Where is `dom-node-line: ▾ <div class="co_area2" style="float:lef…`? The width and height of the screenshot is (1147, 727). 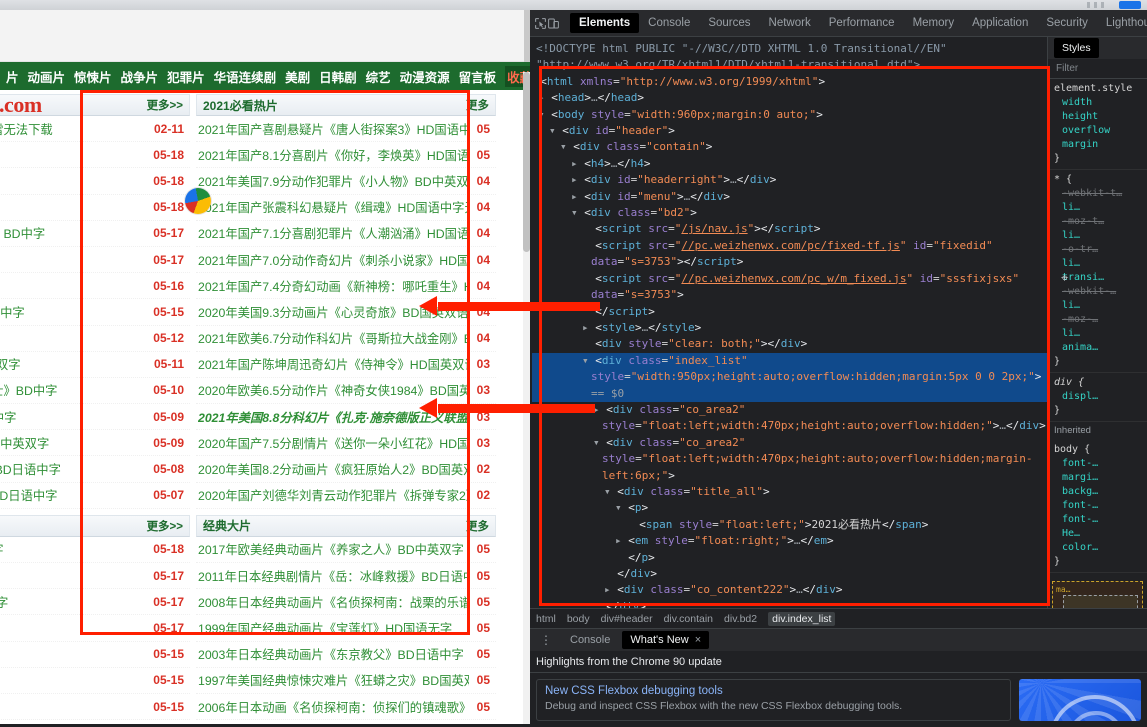
dom-node-line: ▾ <div class="co_area2" style="float:lef… is located at coordinates (789, 459).